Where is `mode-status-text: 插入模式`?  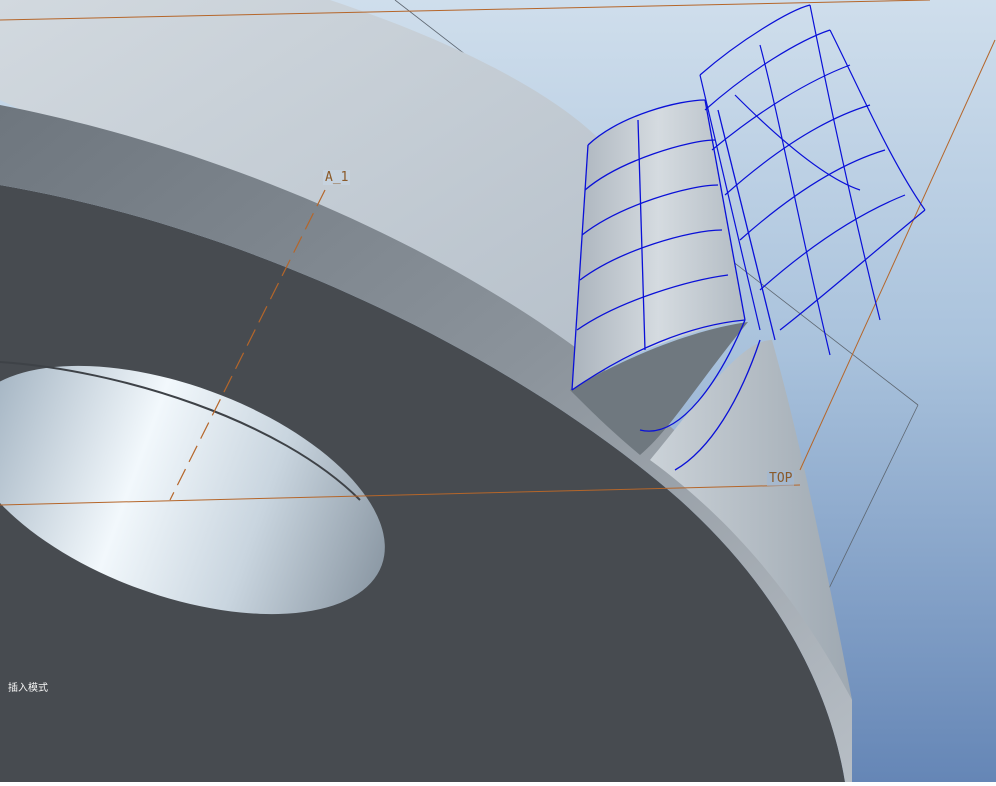 mode-status-text: 插入模式 is located at coordinates (28, 688).